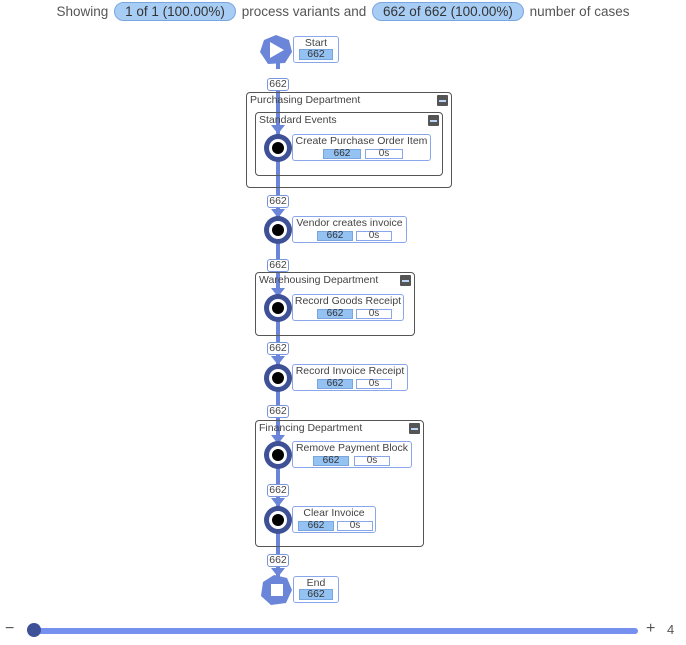  Describe the element at coordinates (316, 594) in the screenshot. I see `end-count: 662` at that location.